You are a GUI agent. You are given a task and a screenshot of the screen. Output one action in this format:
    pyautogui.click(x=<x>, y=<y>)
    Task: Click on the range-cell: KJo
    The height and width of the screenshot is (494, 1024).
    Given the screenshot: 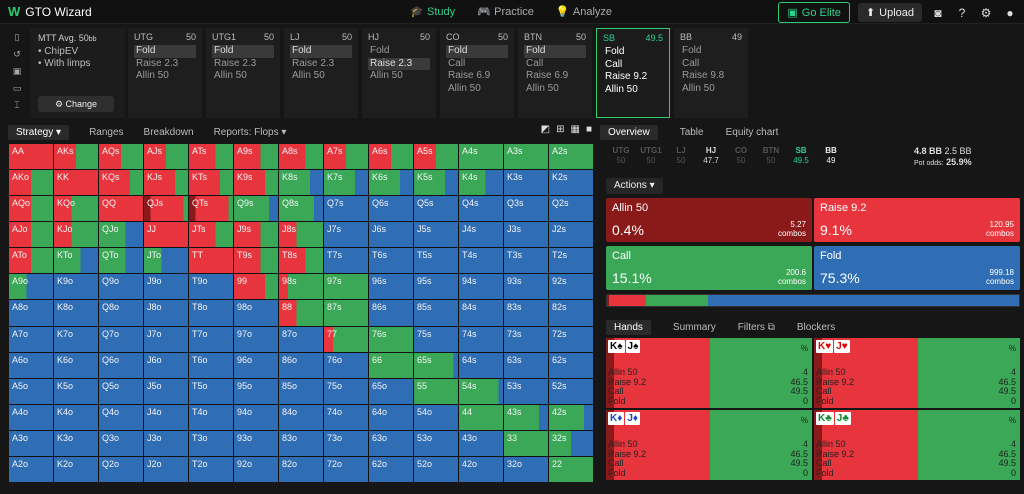 What is the action you would take?
    pyautogui.click(x=76, y=235)
    